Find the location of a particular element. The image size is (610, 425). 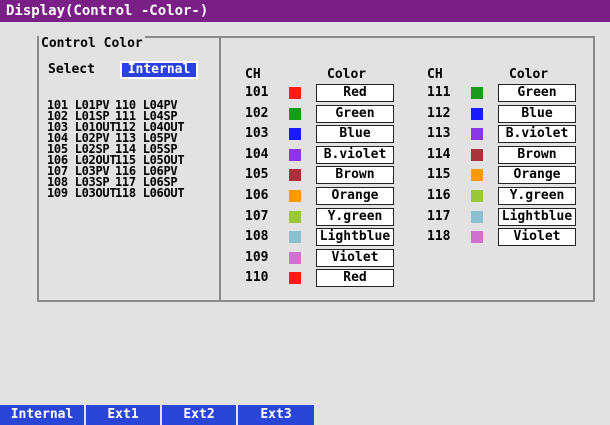

channel-row-111: 111 Green is located at coordinates (507, 93).